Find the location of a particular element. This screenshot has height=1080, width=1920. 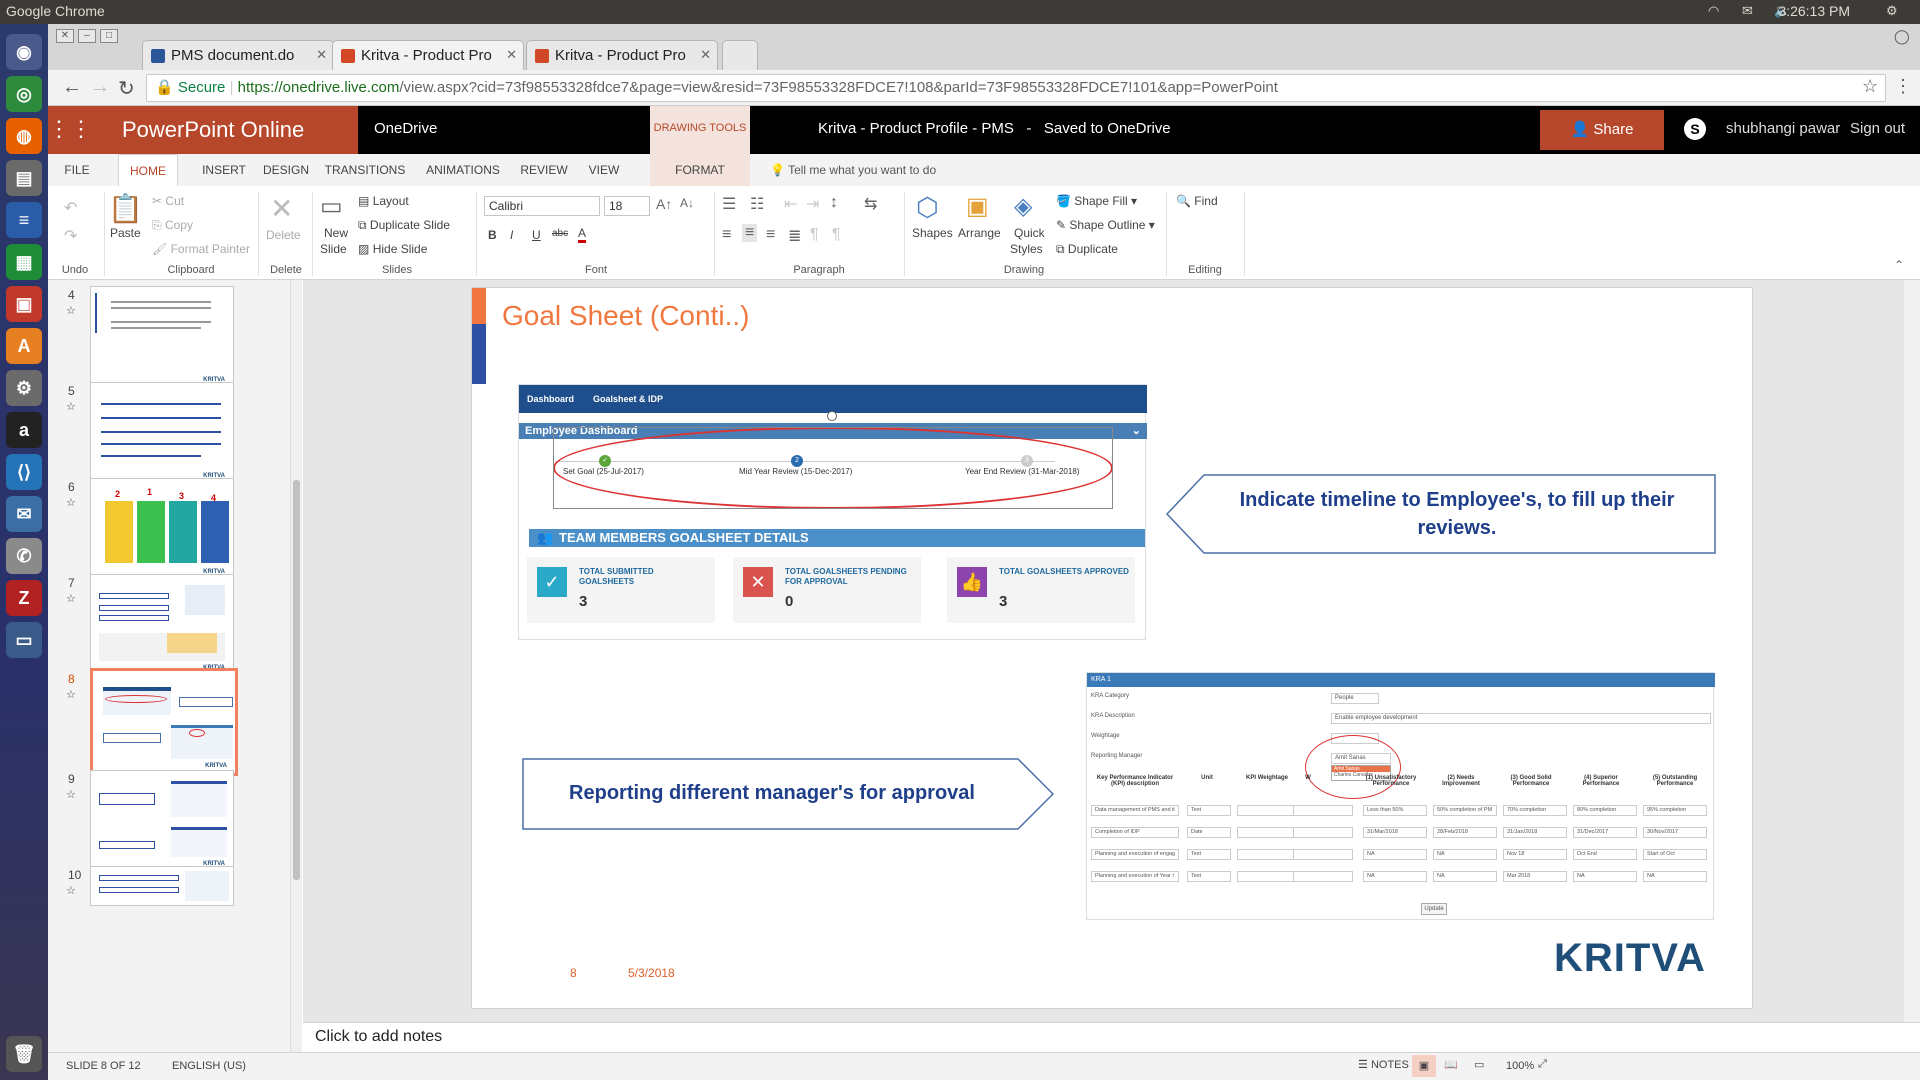

browser-tab-active: Kritva - Product Pro ✕ is located at coordinates (428, 55).